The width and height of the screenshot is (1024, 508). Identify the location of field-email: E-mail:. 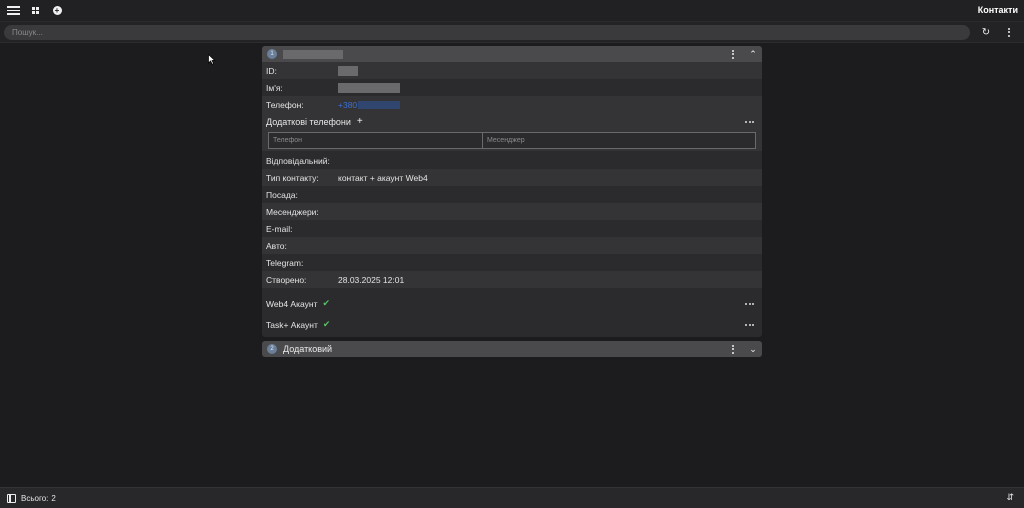
(512, 228).